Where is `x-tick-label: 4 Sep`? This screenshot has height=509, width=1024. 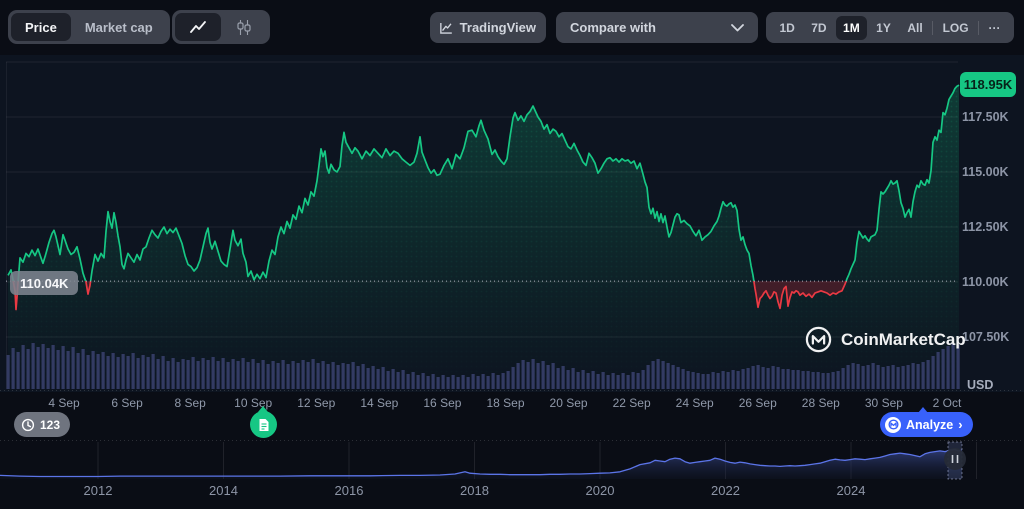 x-tick-label: 4 Sep is located at coordinates (64, 403).